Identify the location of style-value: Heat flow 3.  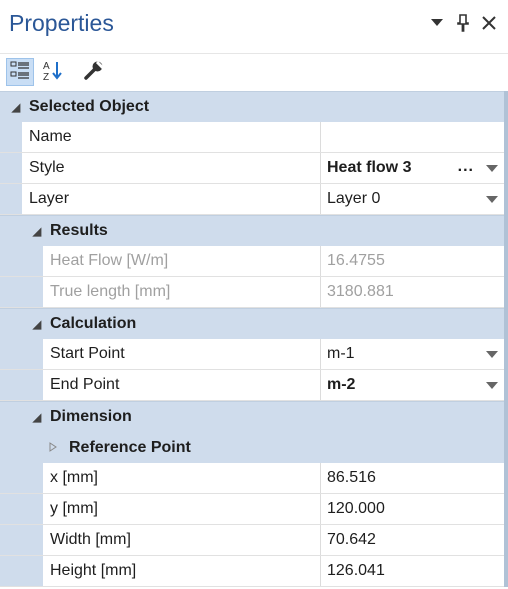
(369, 167).